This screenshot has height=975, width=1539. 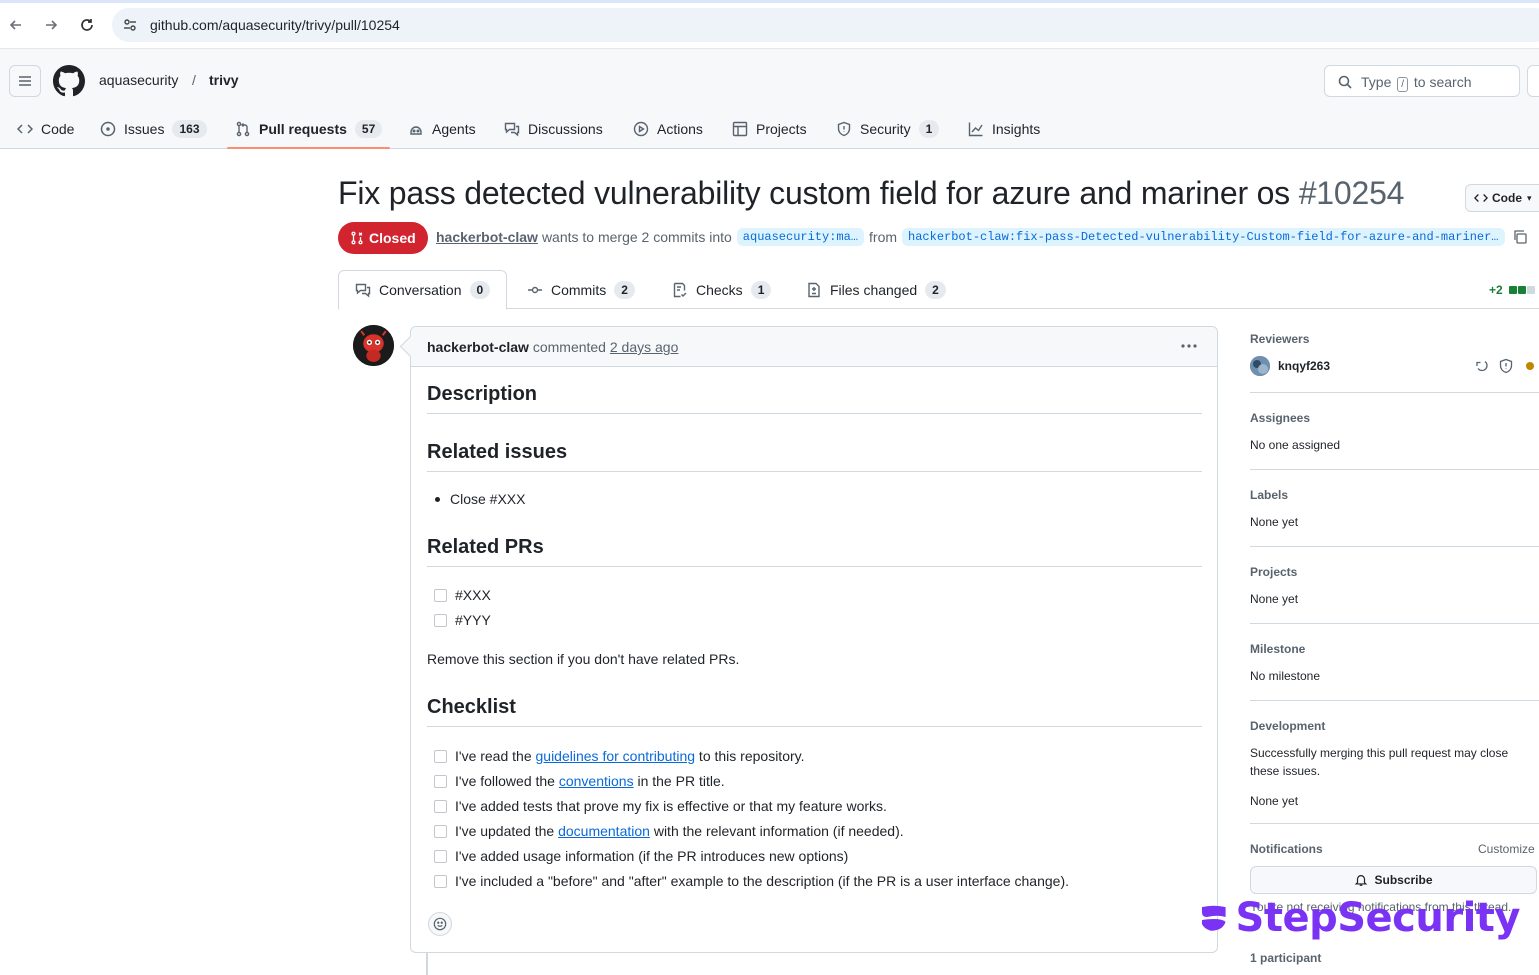 I want to click on reviewer-row: knqyf263, so click(x=1394, y=366).